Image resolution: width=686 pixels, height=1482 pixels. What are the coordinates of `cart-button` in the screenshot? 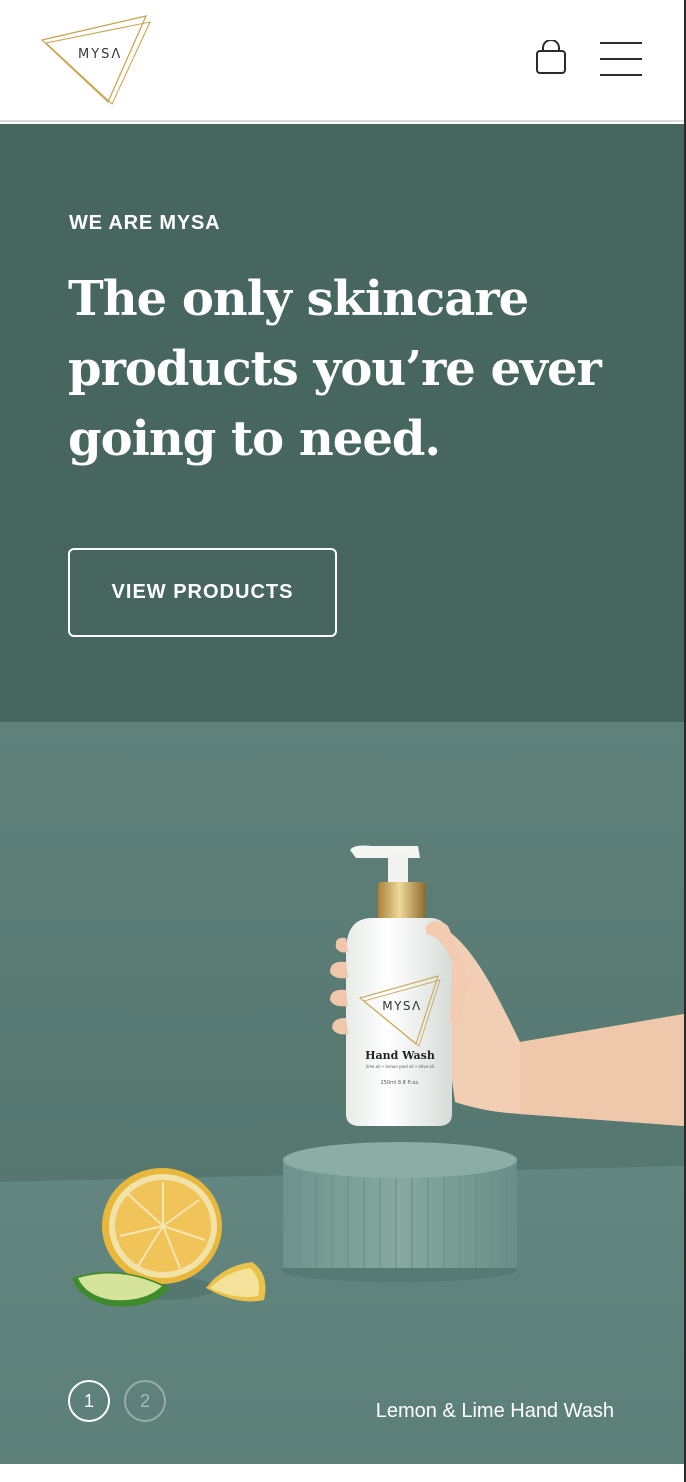 It's located at (551, 58).